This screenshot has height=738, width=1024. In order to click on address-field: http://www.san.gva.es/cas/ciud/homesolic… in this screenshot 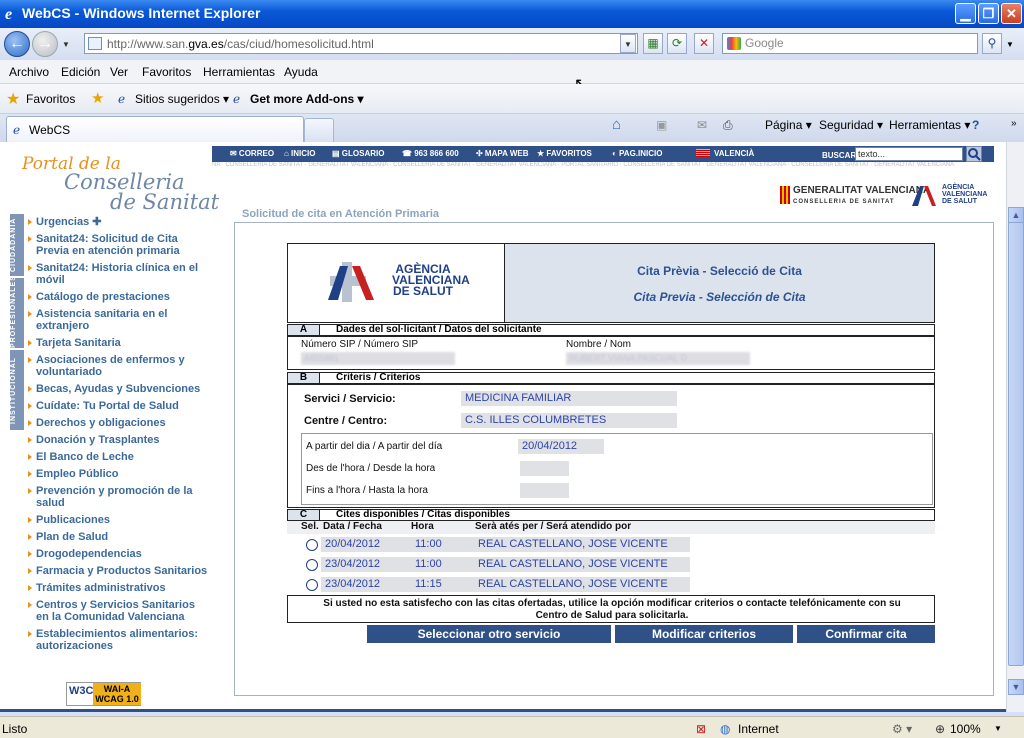, I will do `click(361, 43)`.